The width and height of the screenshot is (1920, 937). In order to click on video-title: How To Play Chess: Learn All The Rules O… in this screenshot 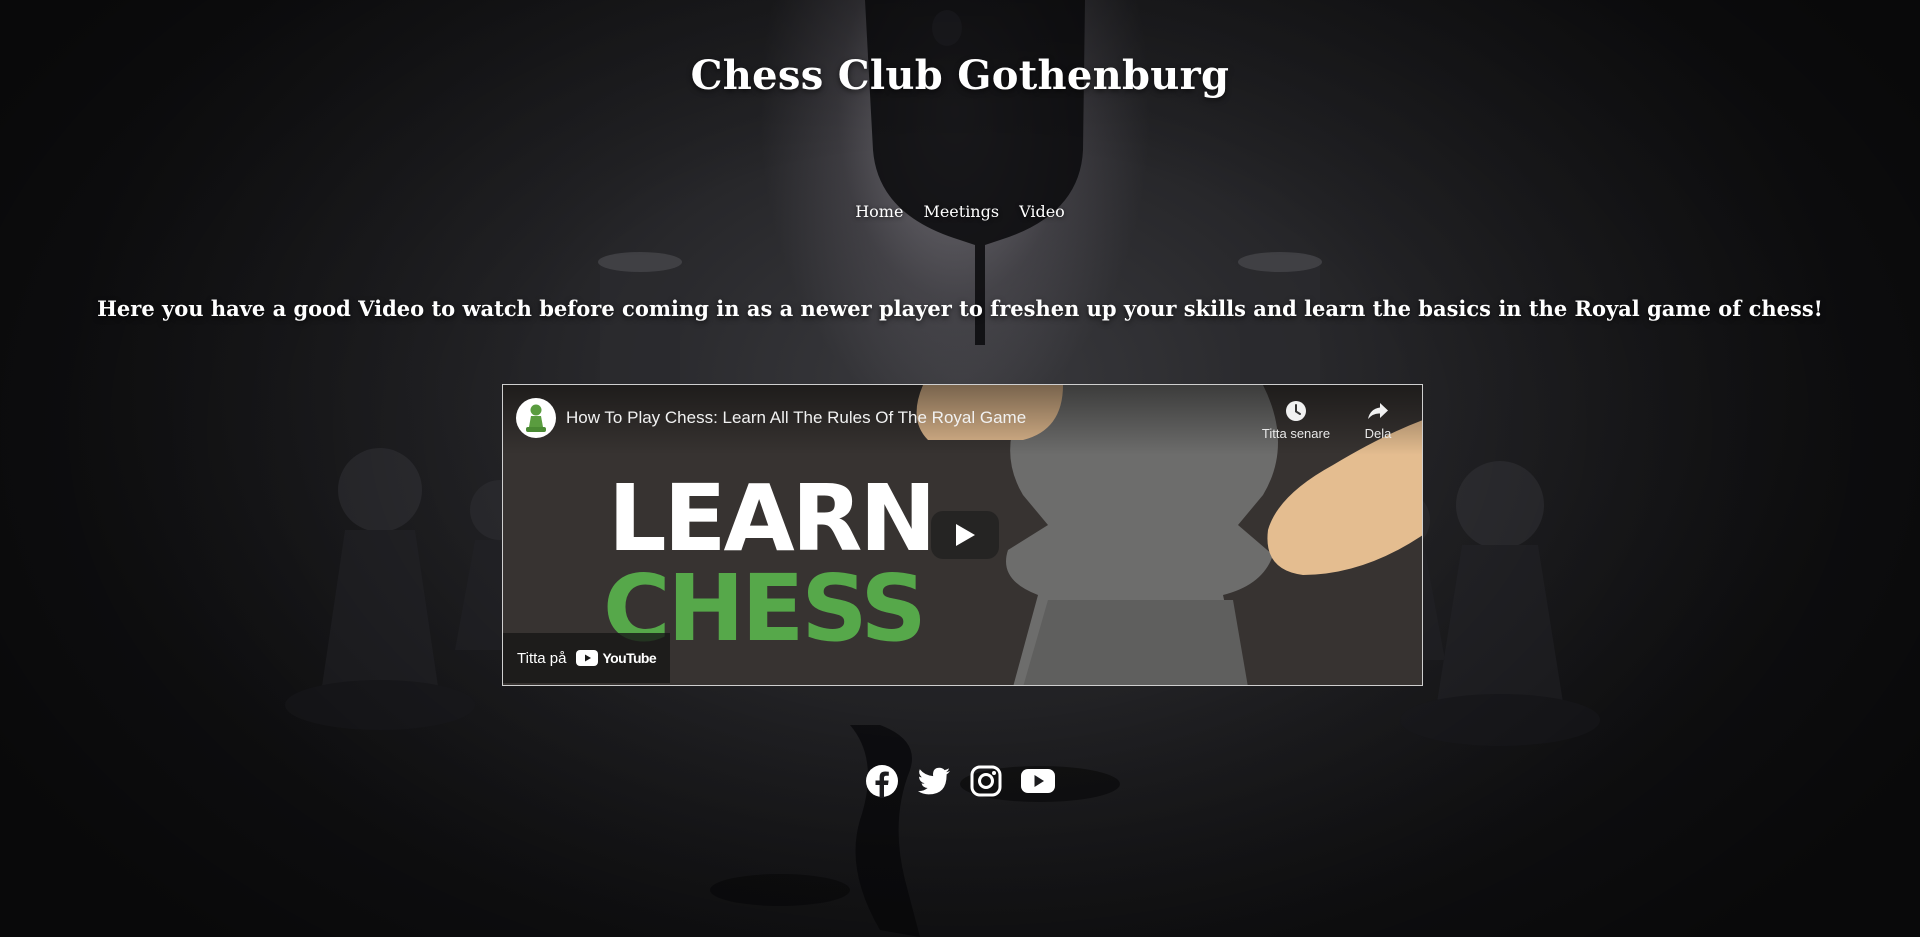, I will do `click(796, 418)`.